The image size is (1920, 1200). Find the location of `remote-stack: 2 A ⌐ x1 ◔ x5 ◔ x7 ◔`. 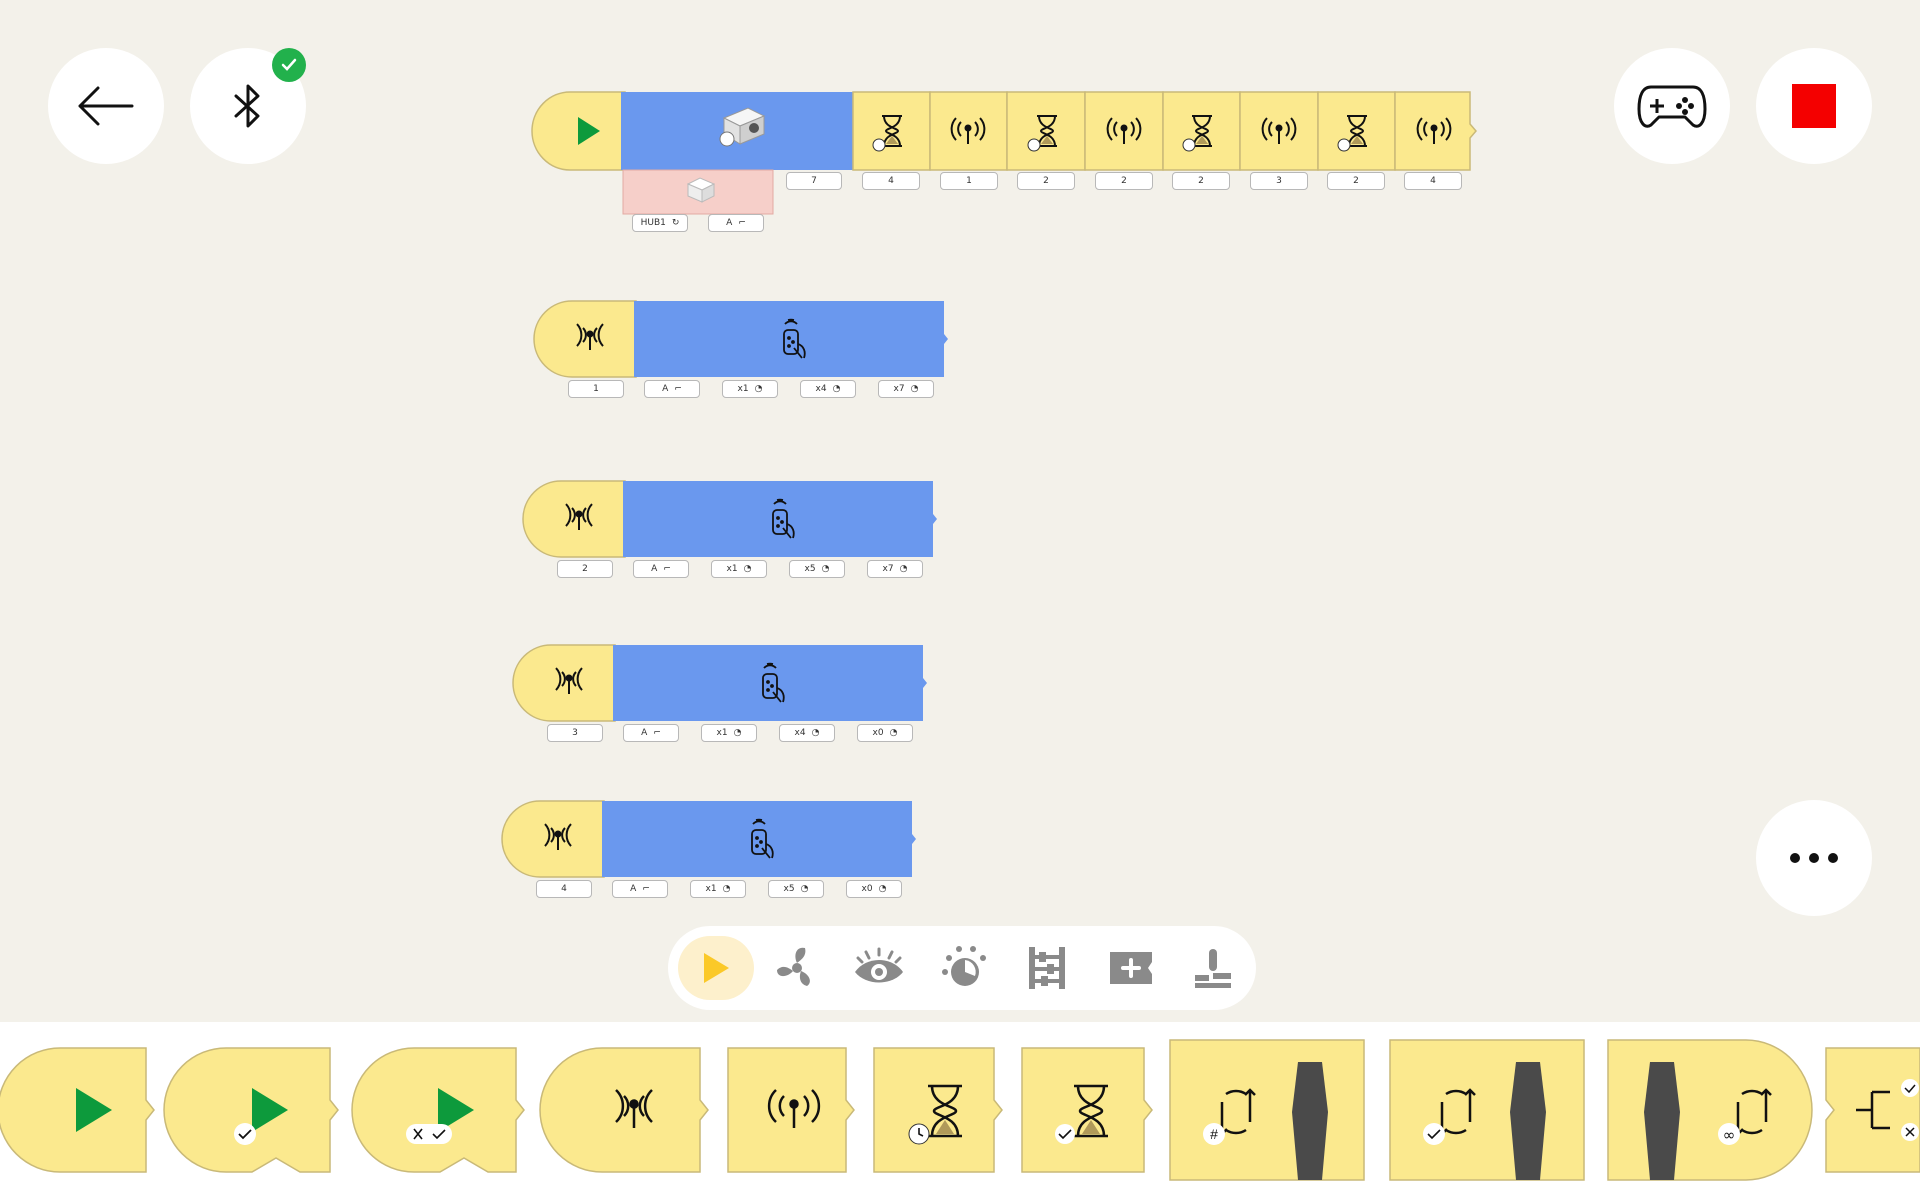

remote-stack: 2 A ⌐ x1 ◔ x5 ◔ x7 ◔ is located at coordinates (731, 530).